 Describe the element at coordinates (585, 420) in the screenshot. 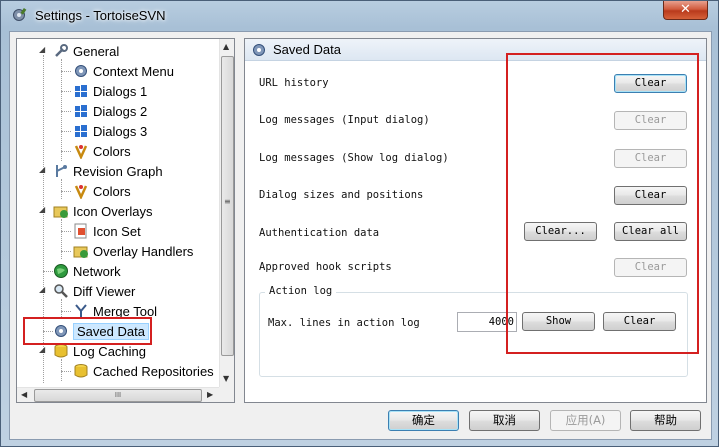

I see `apply-button: 应用(A)` at that location.